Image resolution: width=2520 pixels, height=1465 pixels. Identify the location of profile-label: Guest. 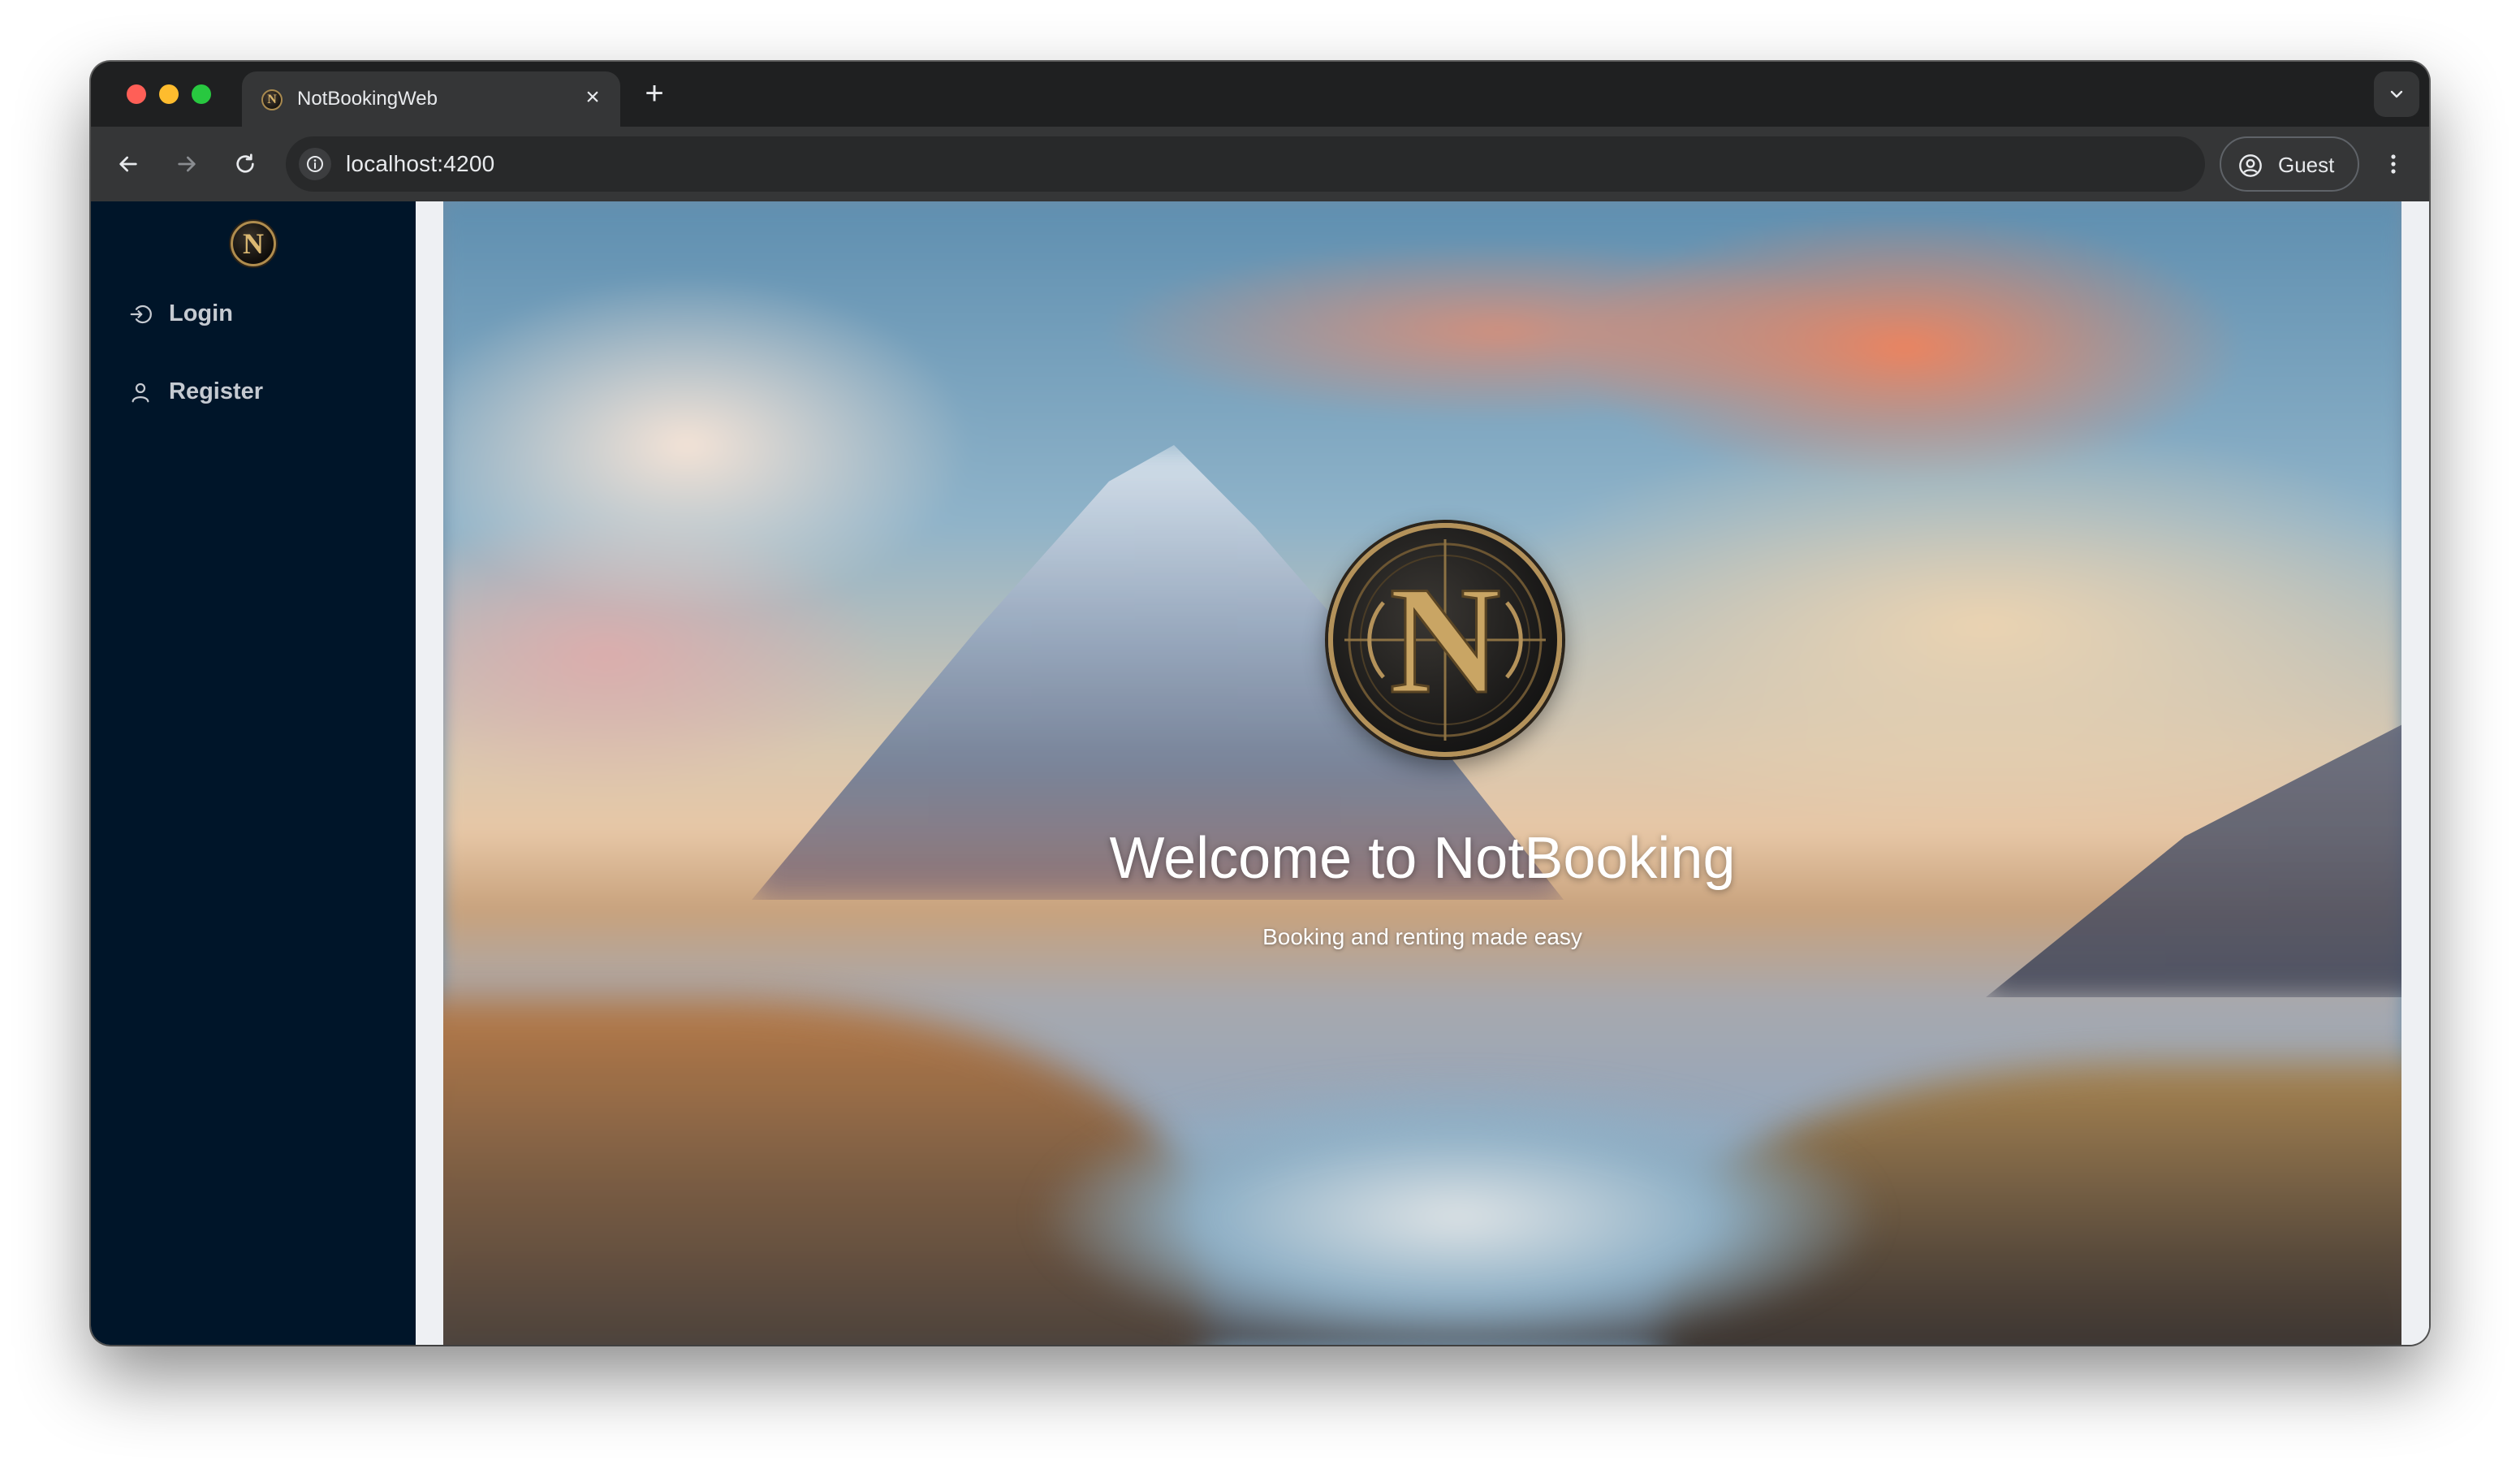
(2306, 165).